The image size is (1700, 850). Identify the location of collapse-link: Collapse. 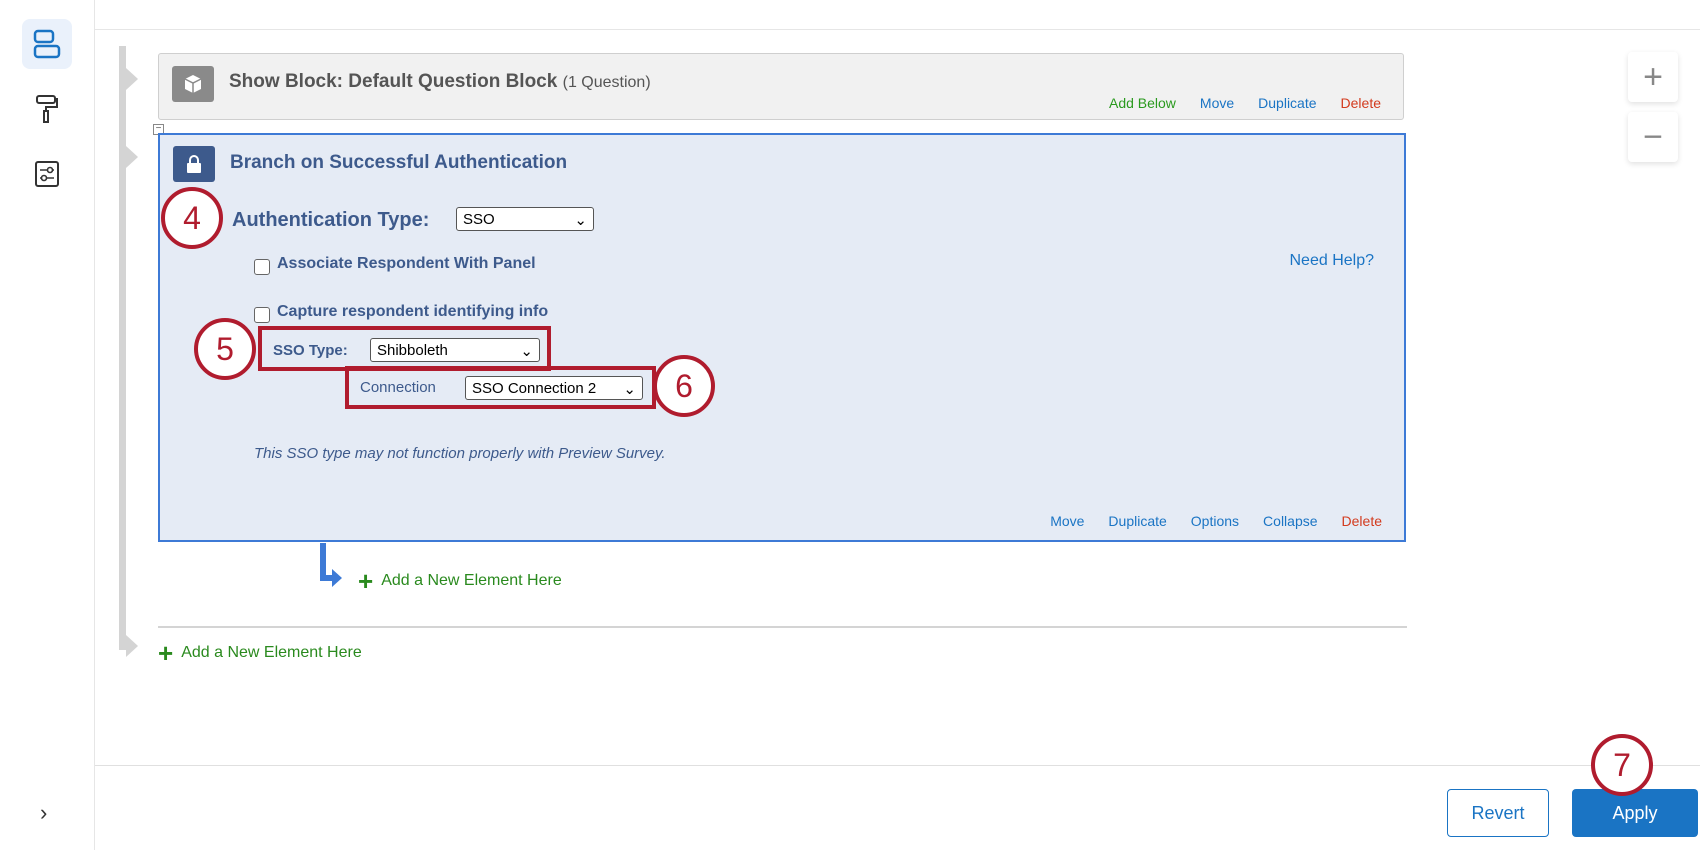
(1290, 521).